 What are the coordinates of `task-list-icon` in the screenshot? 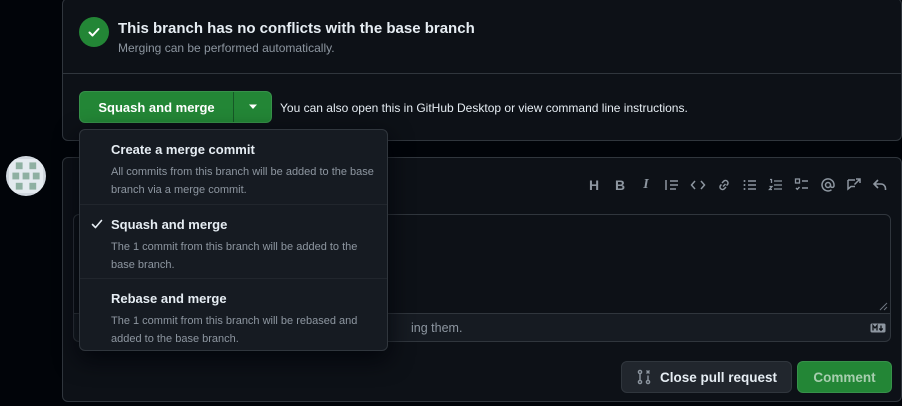 It's located at (802, 185).